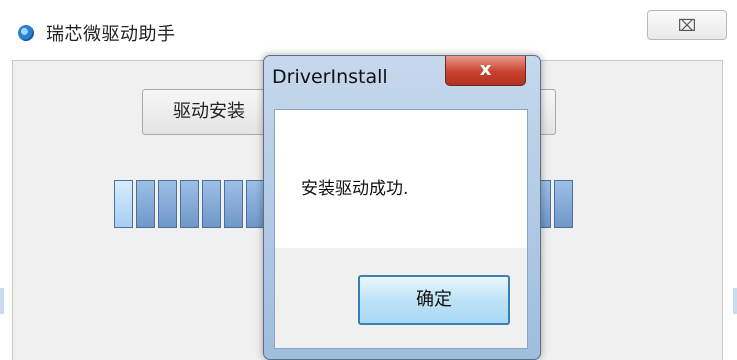 The height and width of the screenshot is (360, 737). I want to click on close-icon: ⌧, so click(687, 25).